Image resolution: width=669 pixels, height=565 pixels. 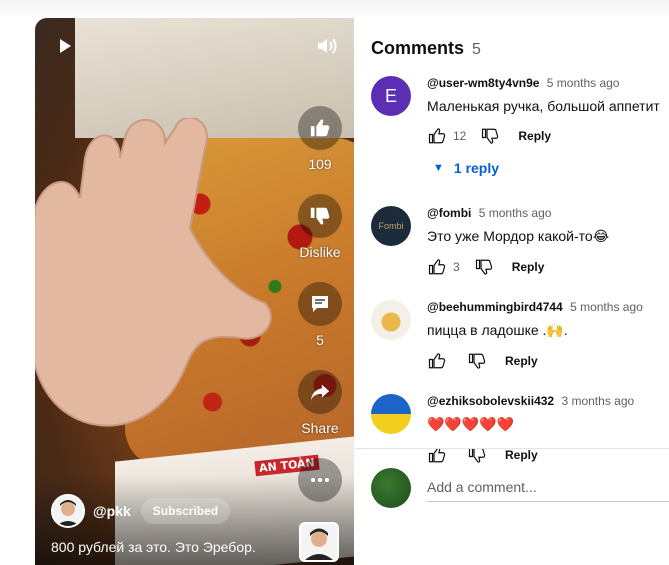 I want to click on volume-button, so click(x=328, y=46).